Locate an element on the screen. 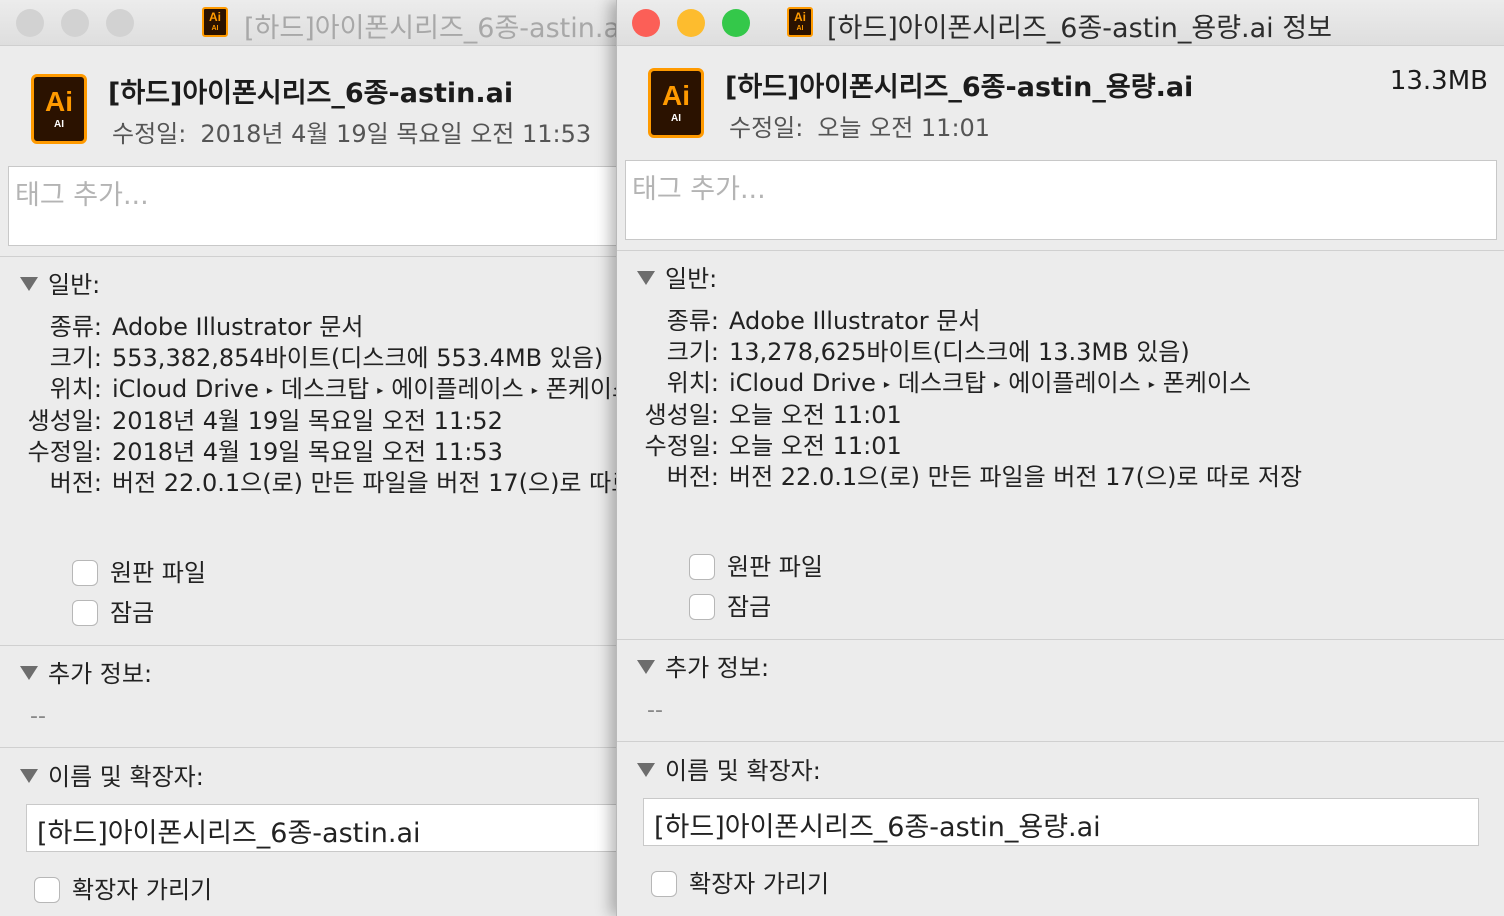 The image size is (1504, 916). modified-value: 2018년 4월 19일 목요일 오전 11:53 is located at coordinates (396, 134).